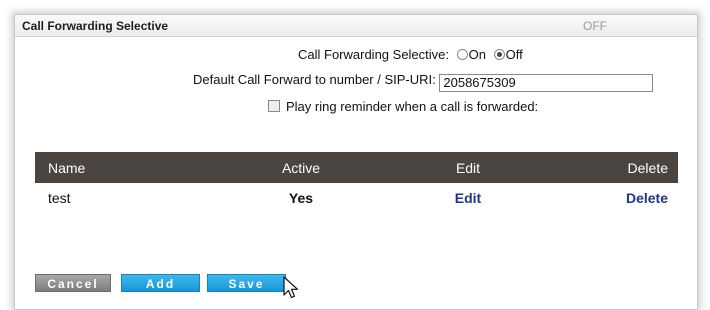 Image resolution: width=710 pixels, height=310 pixels. I want to click on column-header-edit: Edit, so click(468, 167).